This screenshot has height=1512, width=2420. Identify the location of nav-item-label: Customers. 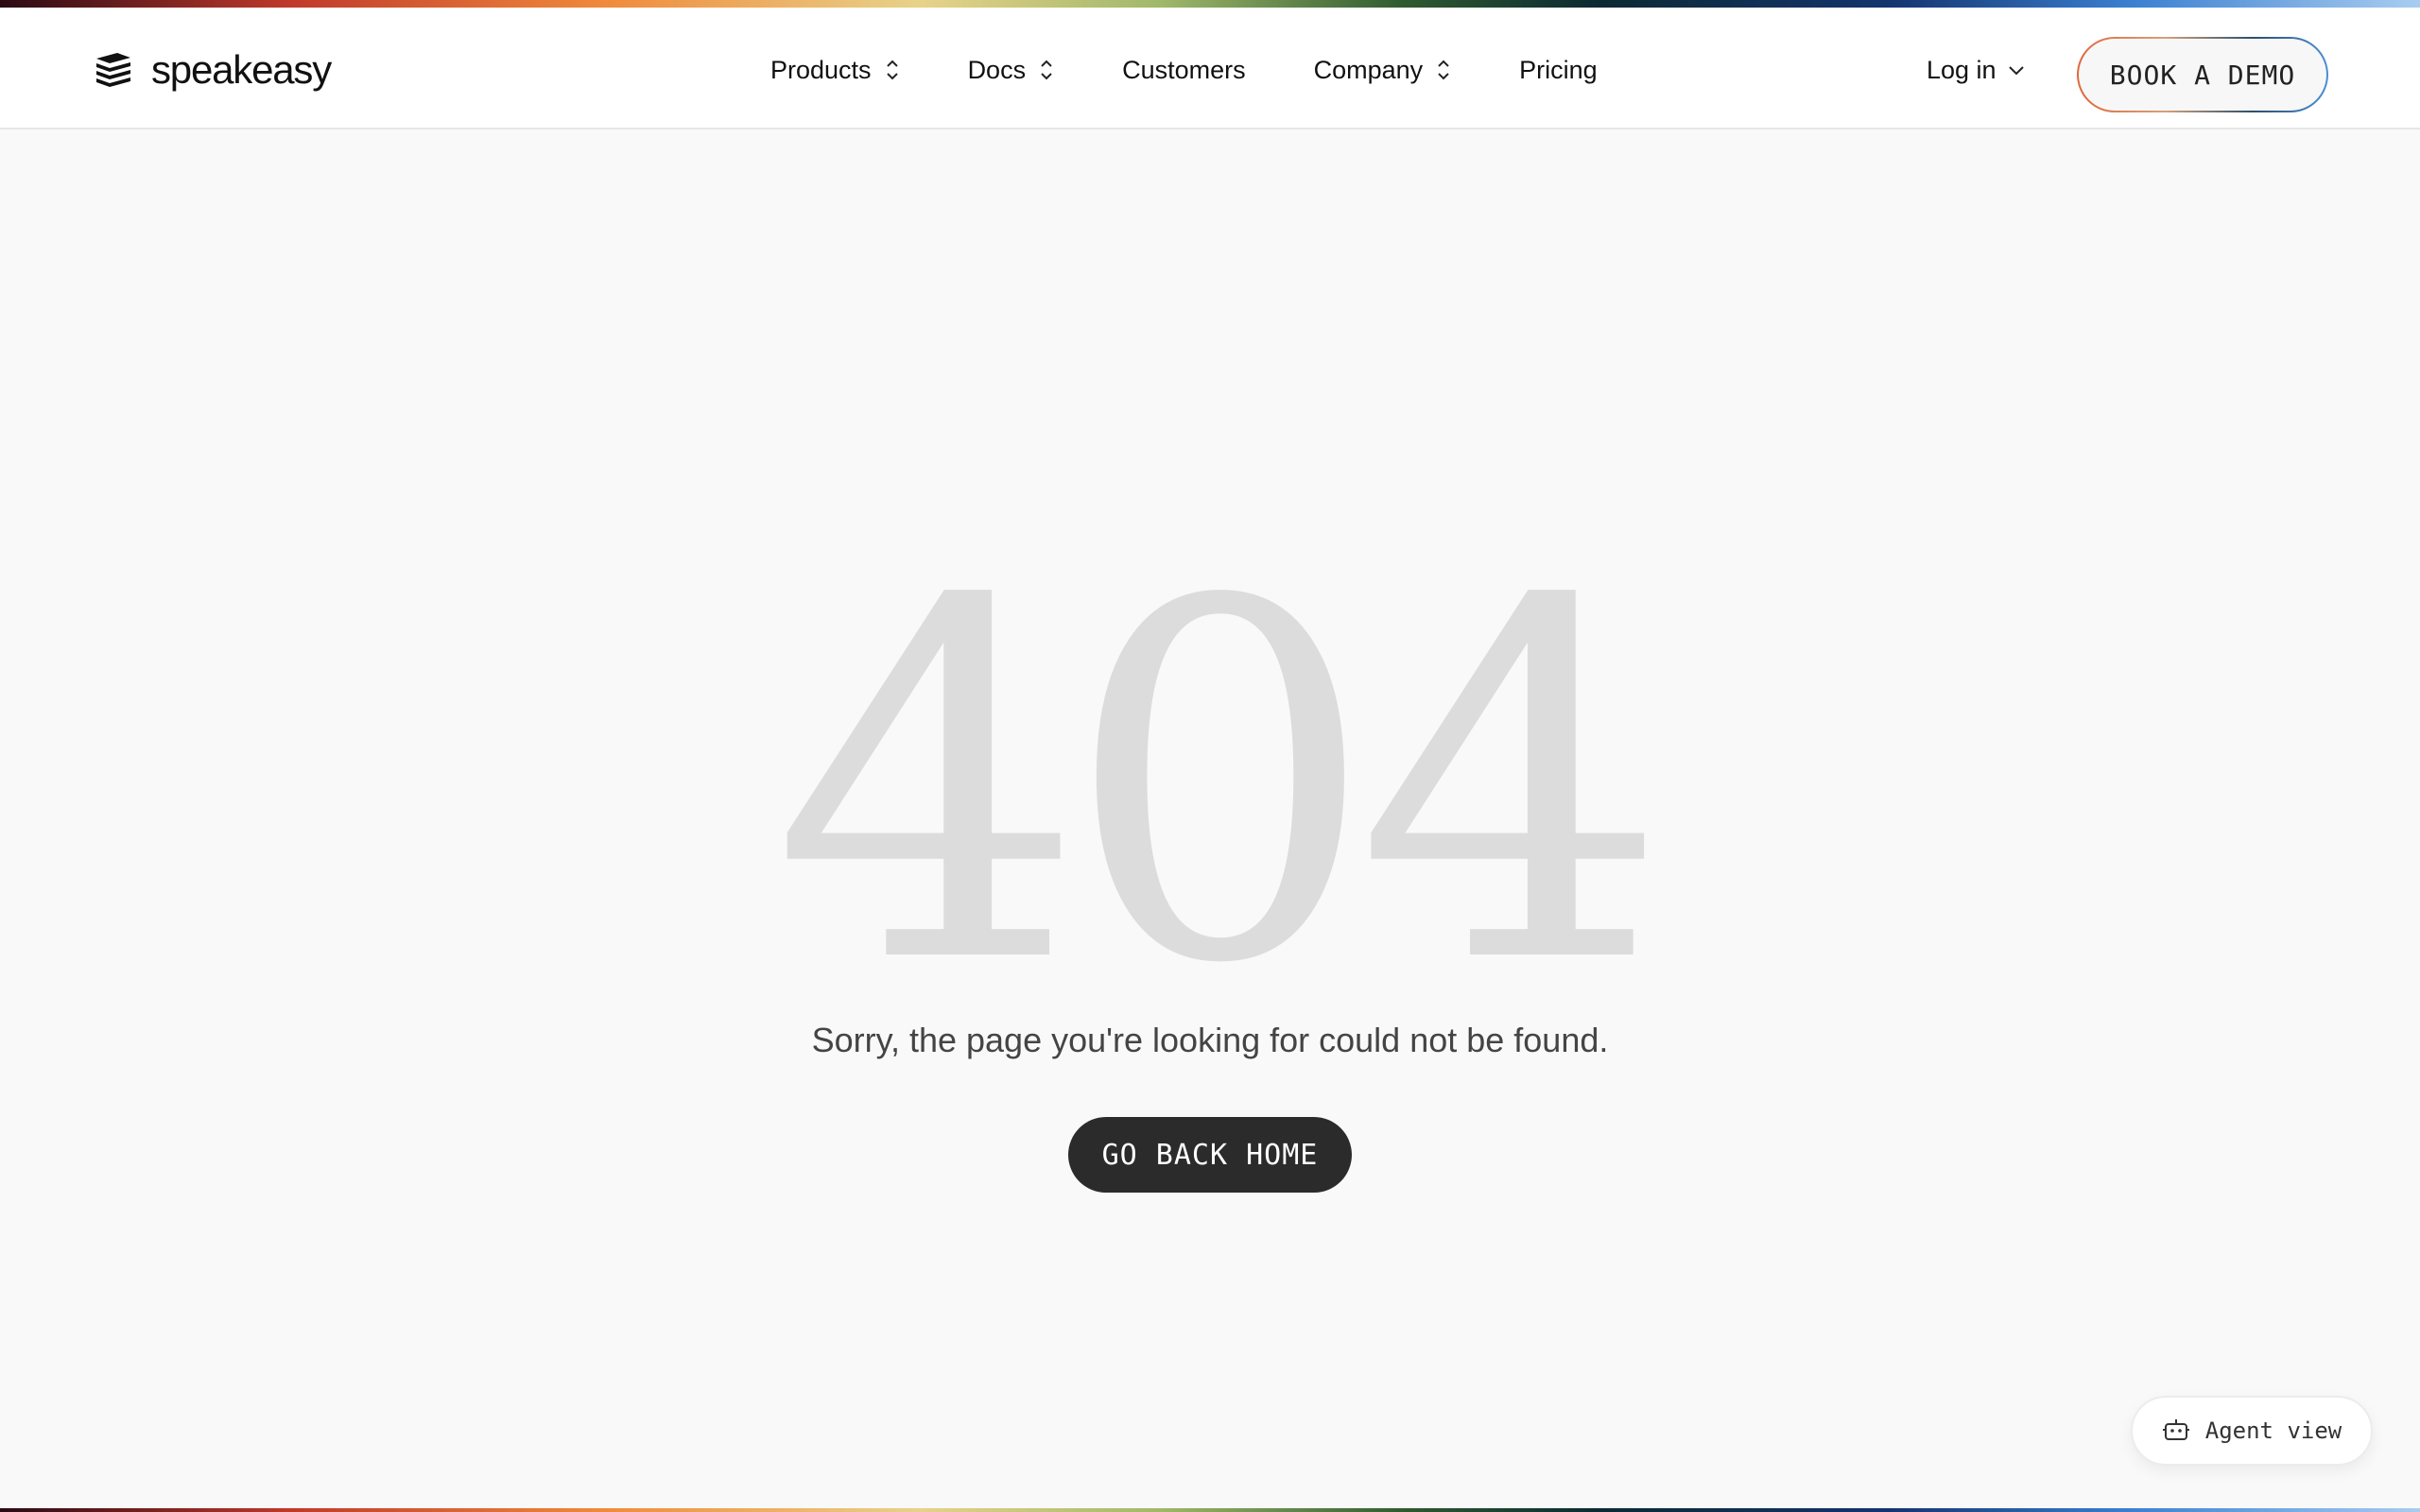
(1184, 69).